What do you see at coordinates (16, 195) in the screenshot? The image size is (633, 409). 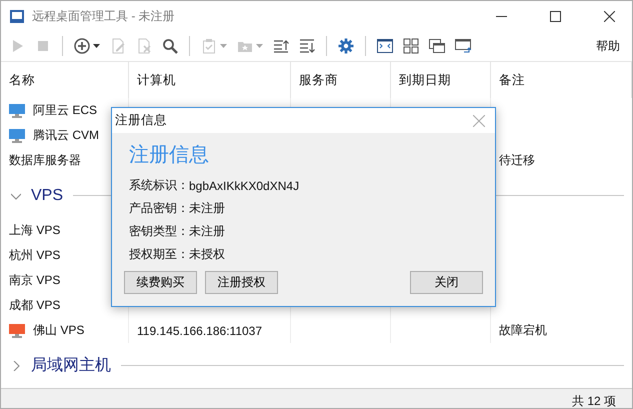 I see `chevron-down-icon` at bounding box center [16, 195].